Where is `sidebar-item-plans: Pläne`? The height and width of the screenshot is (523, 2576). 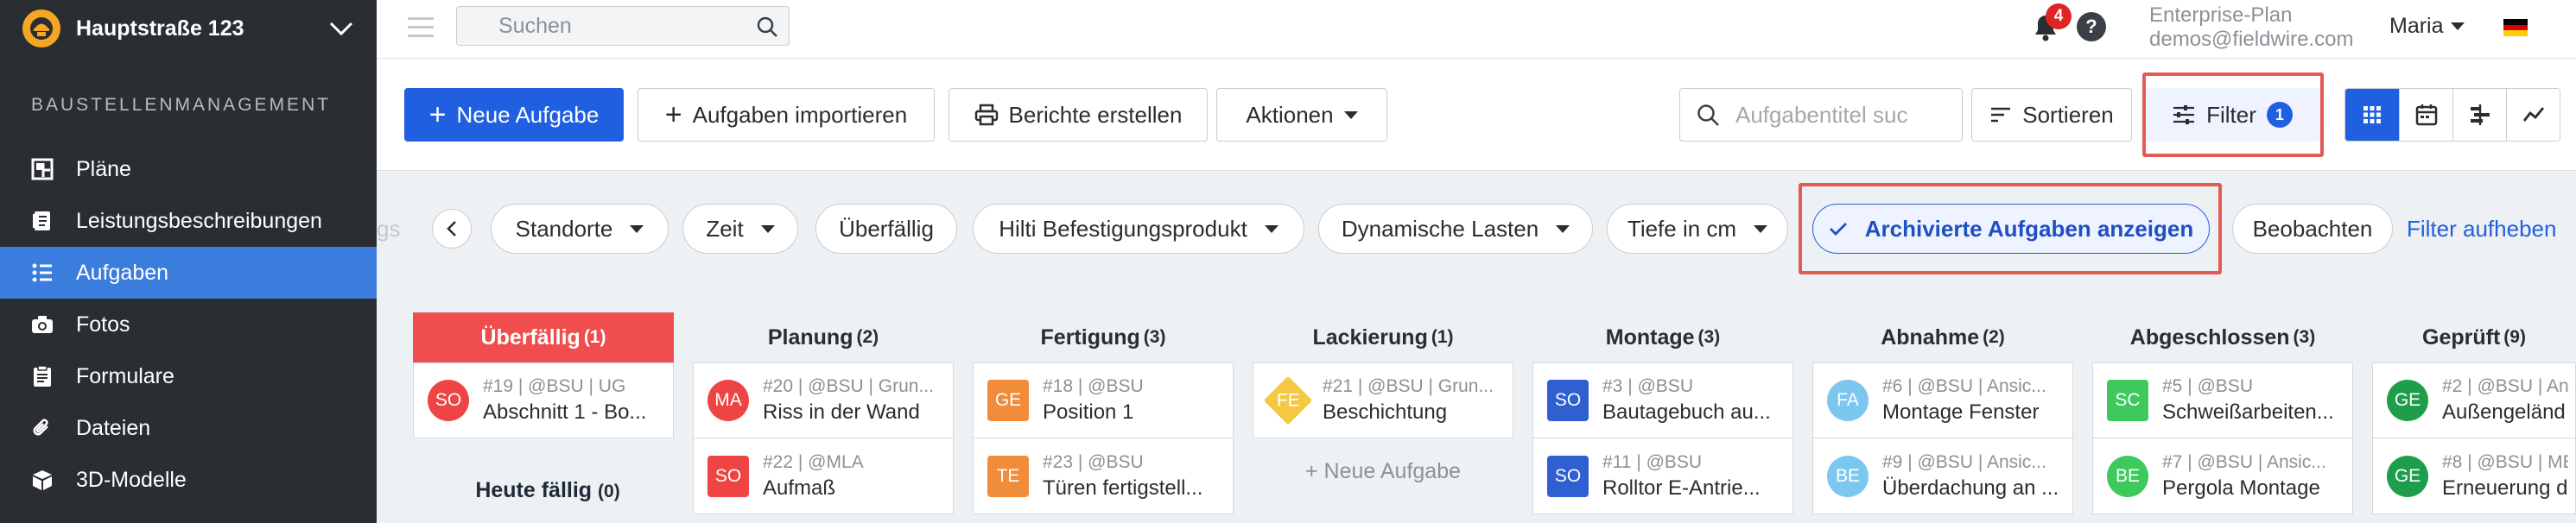 sidebar-item-plans: Pläne is located at coordinates (188, 169).